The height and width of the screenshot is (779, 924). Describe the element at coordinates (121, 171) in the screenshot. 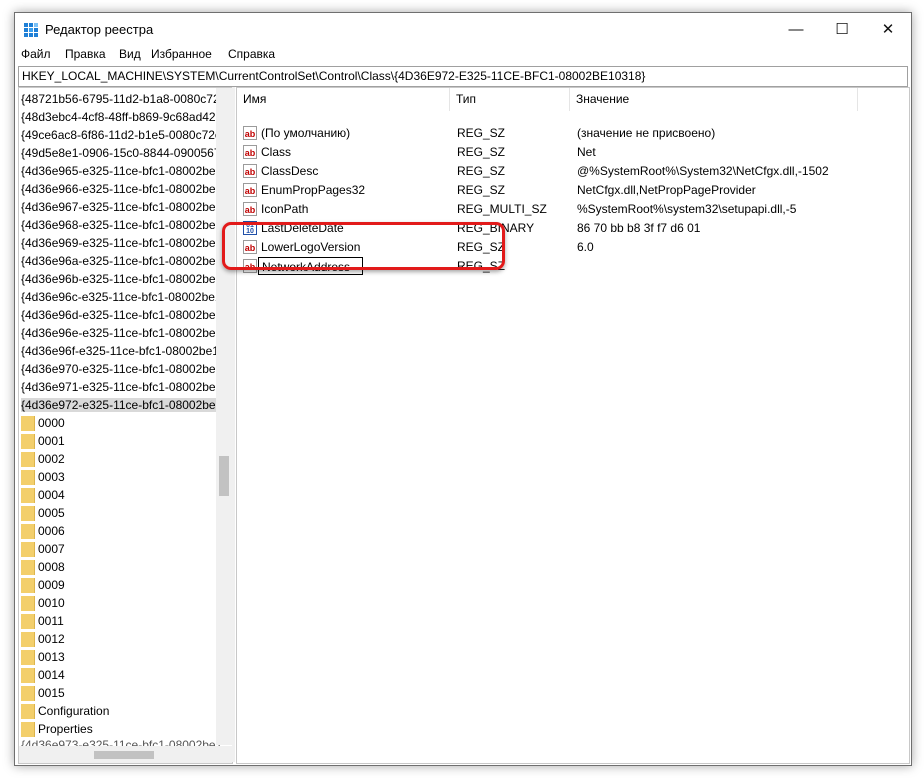

I see `tree-item-key: {4d36e965-e325-11ce-bfc1-08002be1` at that location.